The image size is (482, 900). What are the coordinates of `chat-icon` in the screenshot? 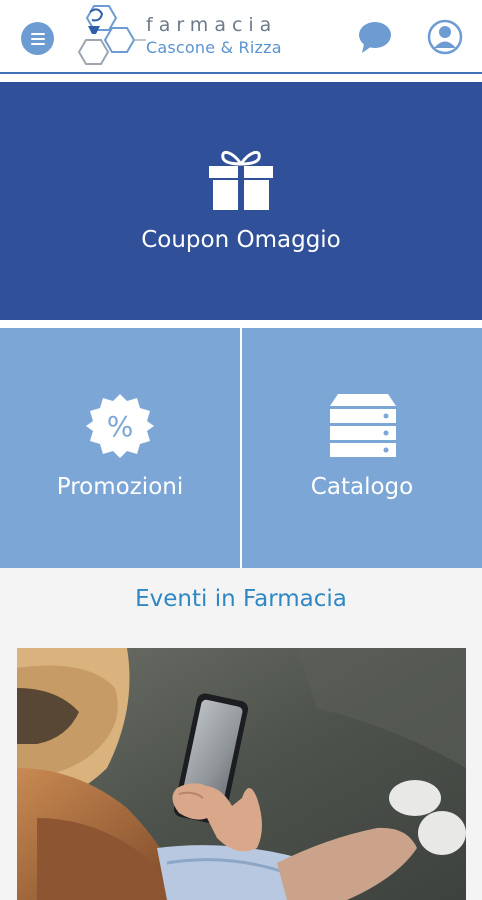 It's located at (375, 37).